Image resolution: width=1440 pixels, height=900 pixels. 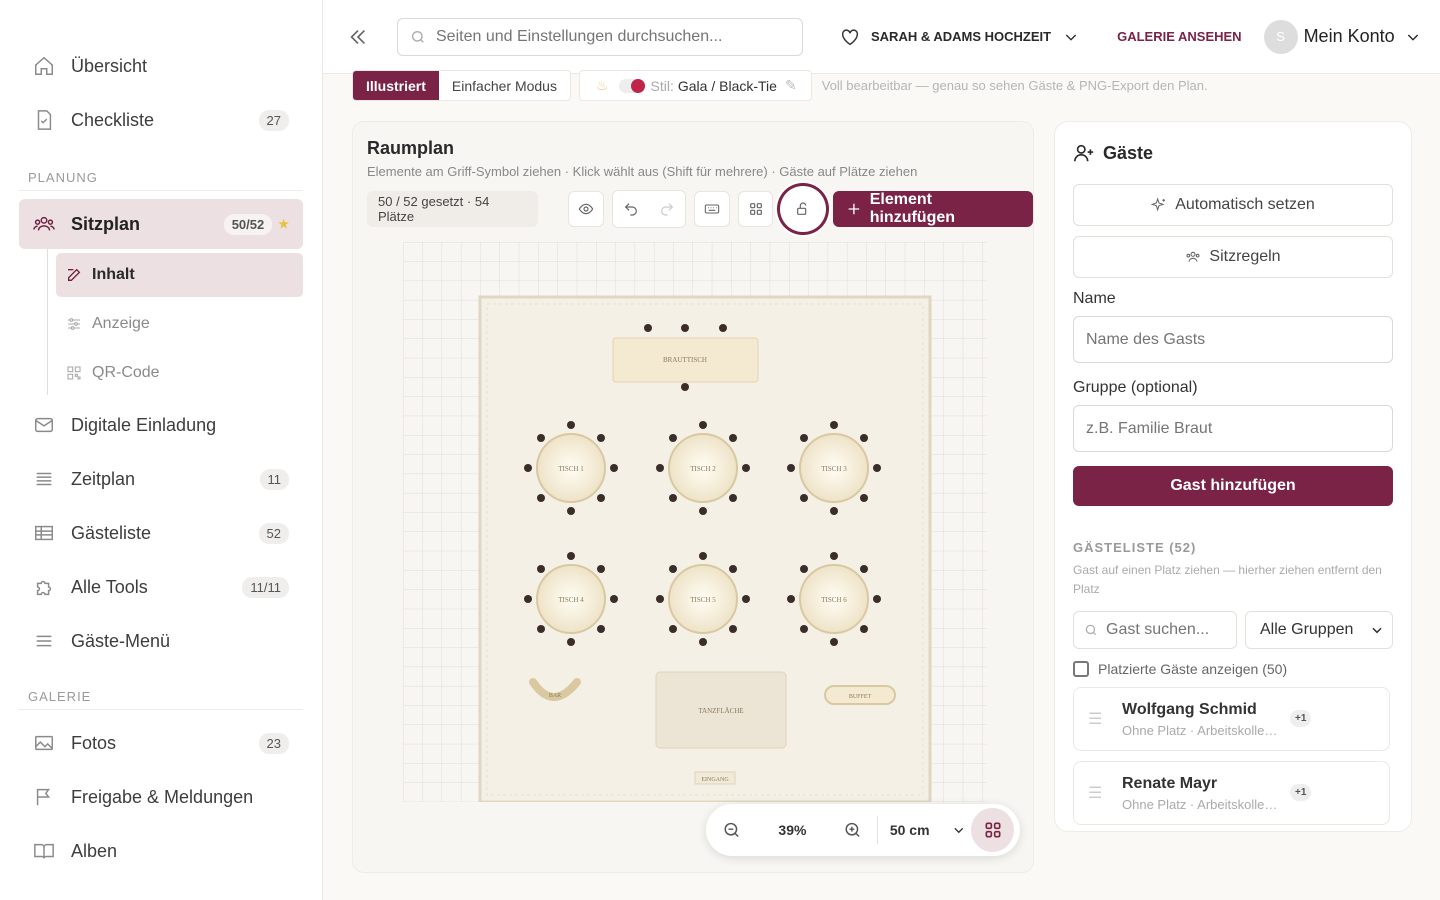 I want to click on guest-group-input, so click(x=1233, y=428).